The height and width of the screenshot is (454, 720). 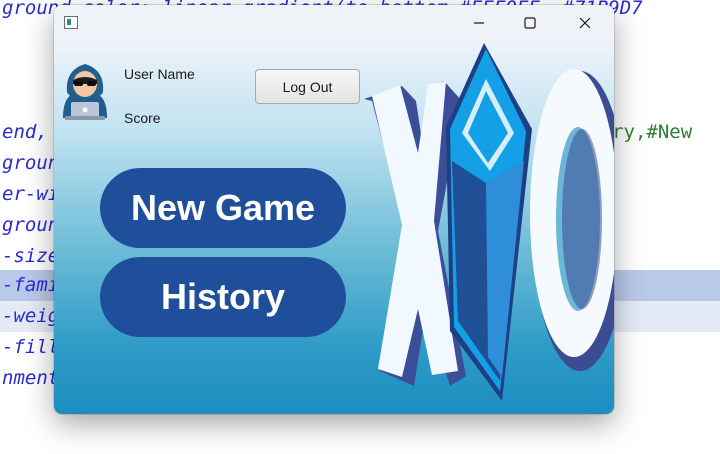 I want to click on minimize-button, so click(x=479, y=23).